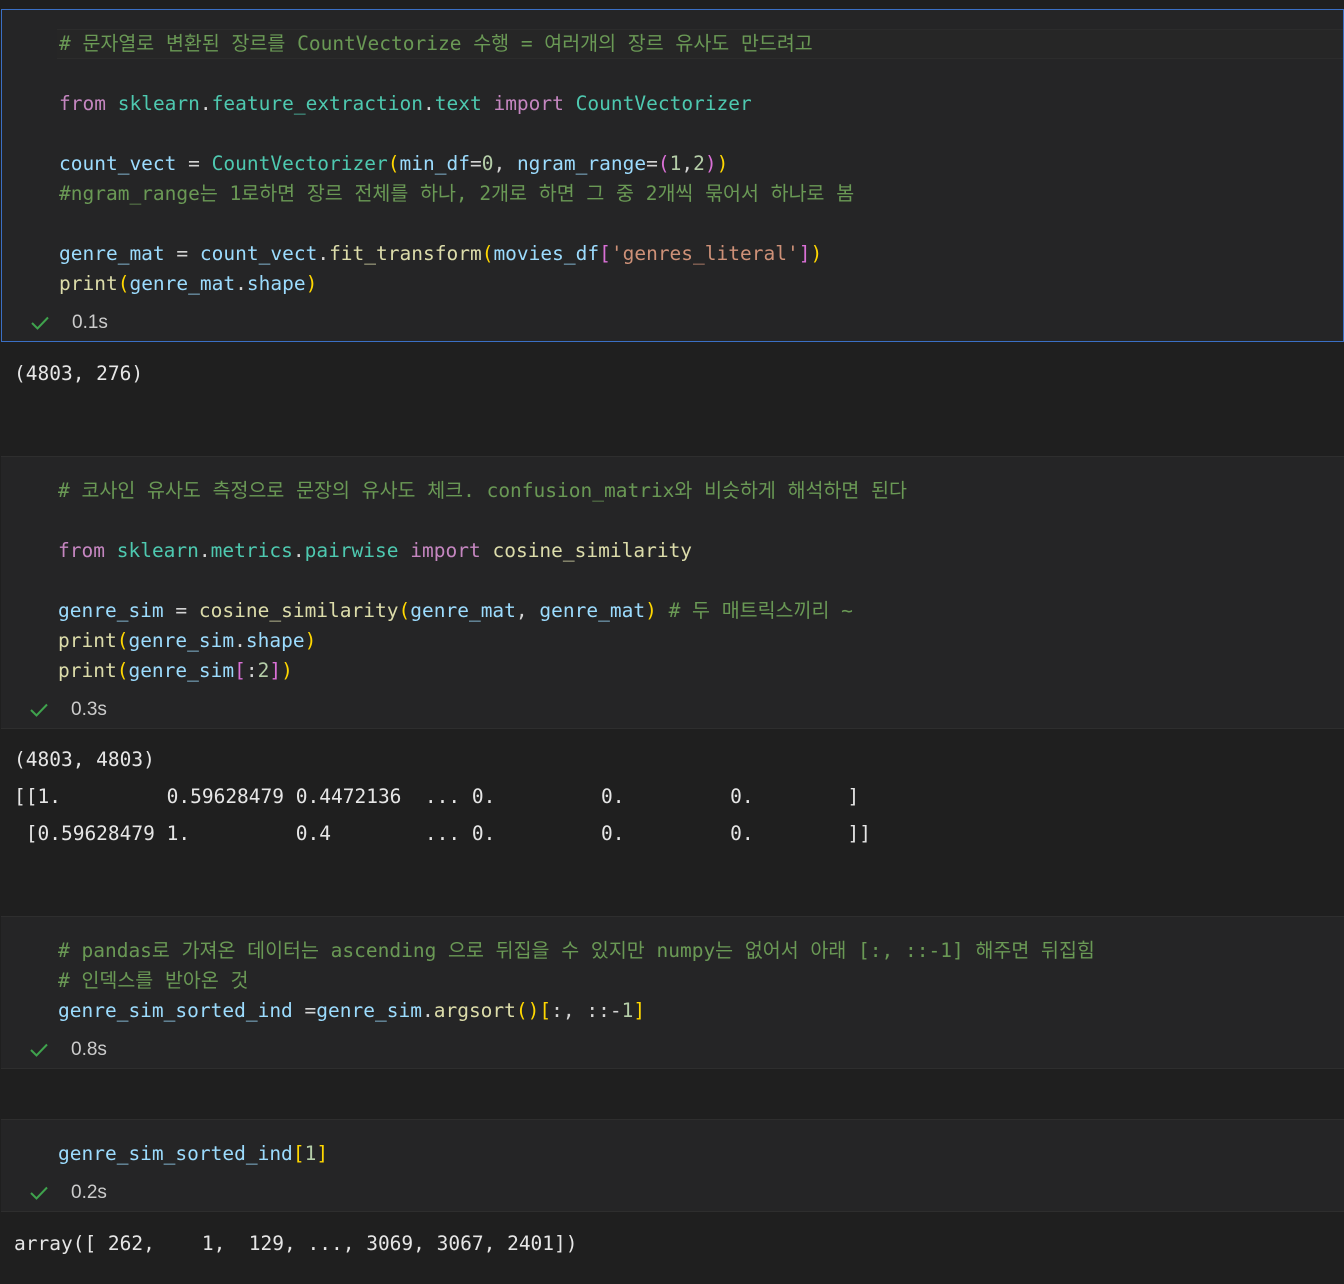 Image resolution: width=1344 pixels, height=1284 pixels. I want to click on execution-time: 0.1s, so click(90, 322).